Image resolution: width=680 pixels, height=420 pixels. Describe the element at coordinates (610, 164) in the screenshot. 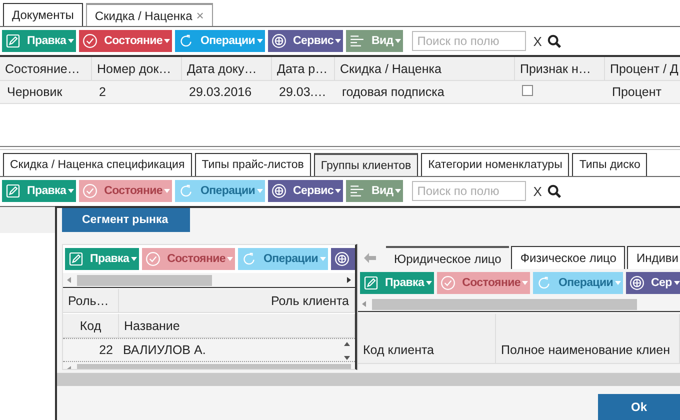

I see `catalog-tab: Типы диско` at that location.